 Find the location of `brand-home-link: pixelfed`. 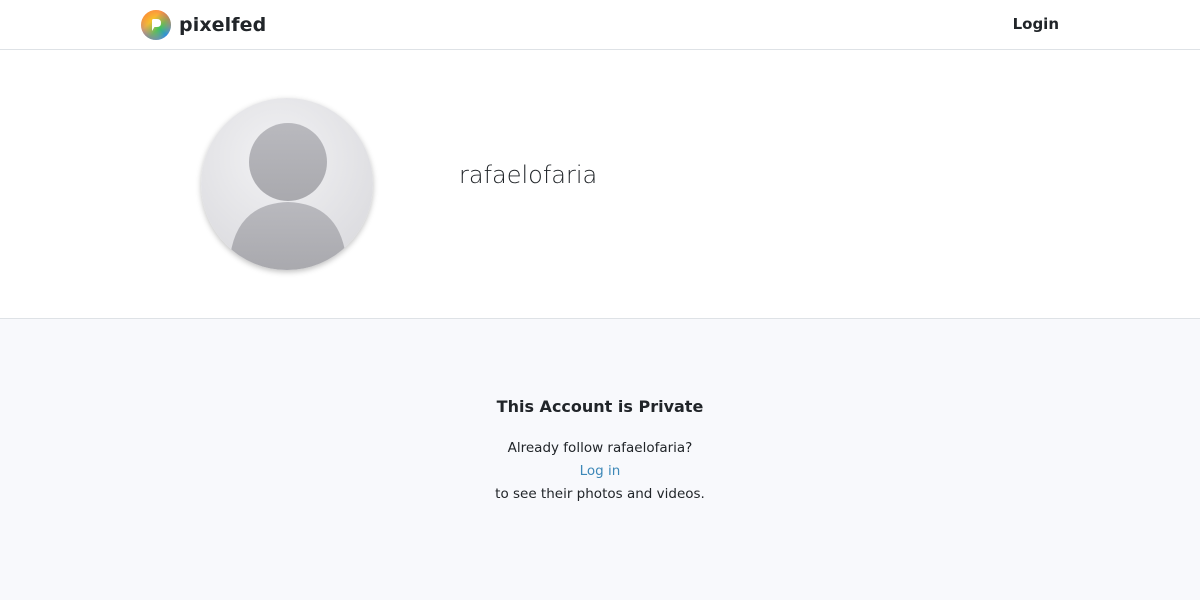

brand-home-link: pixelfed is located at coordinates (203, 25).